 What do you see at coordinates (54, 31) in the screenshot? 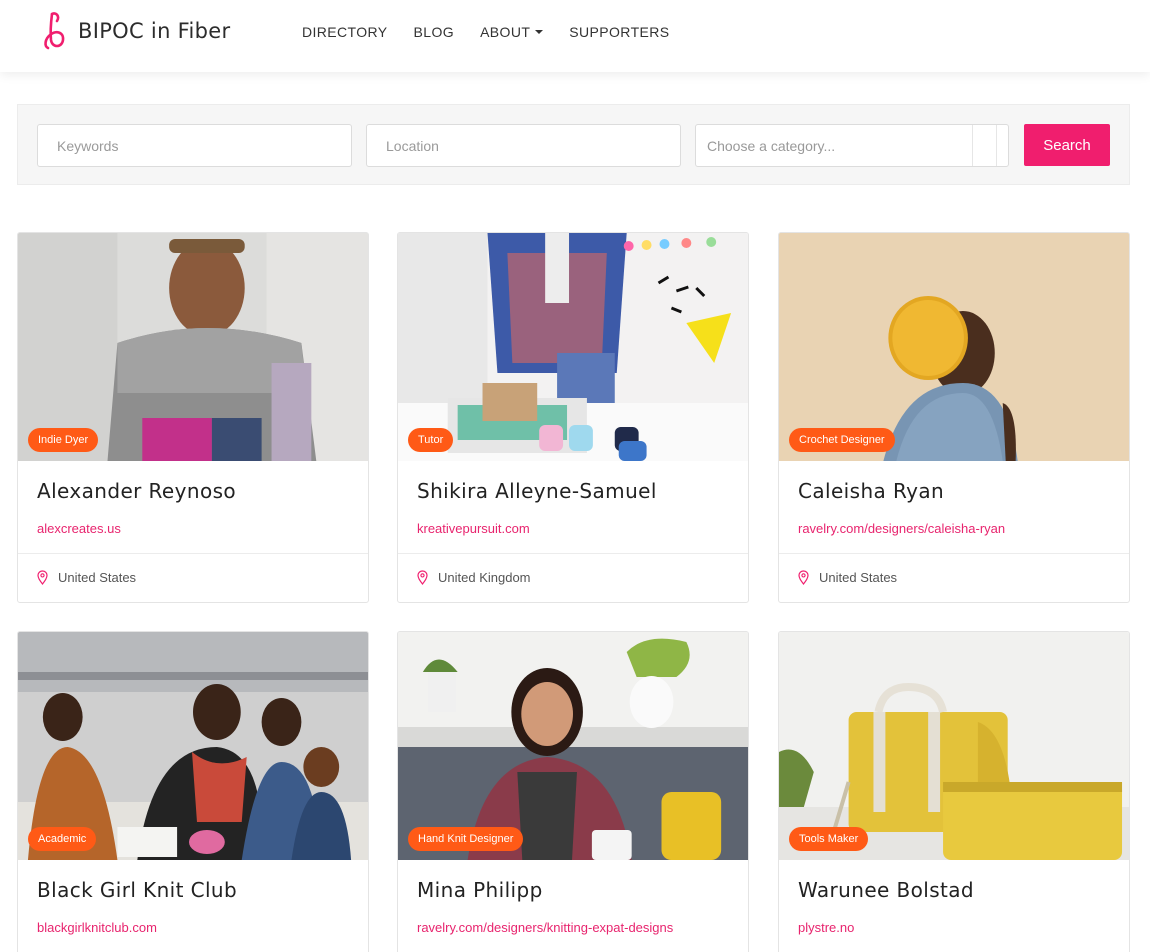
I see `yarn-logo-icon` at bounding box center [54, 31].